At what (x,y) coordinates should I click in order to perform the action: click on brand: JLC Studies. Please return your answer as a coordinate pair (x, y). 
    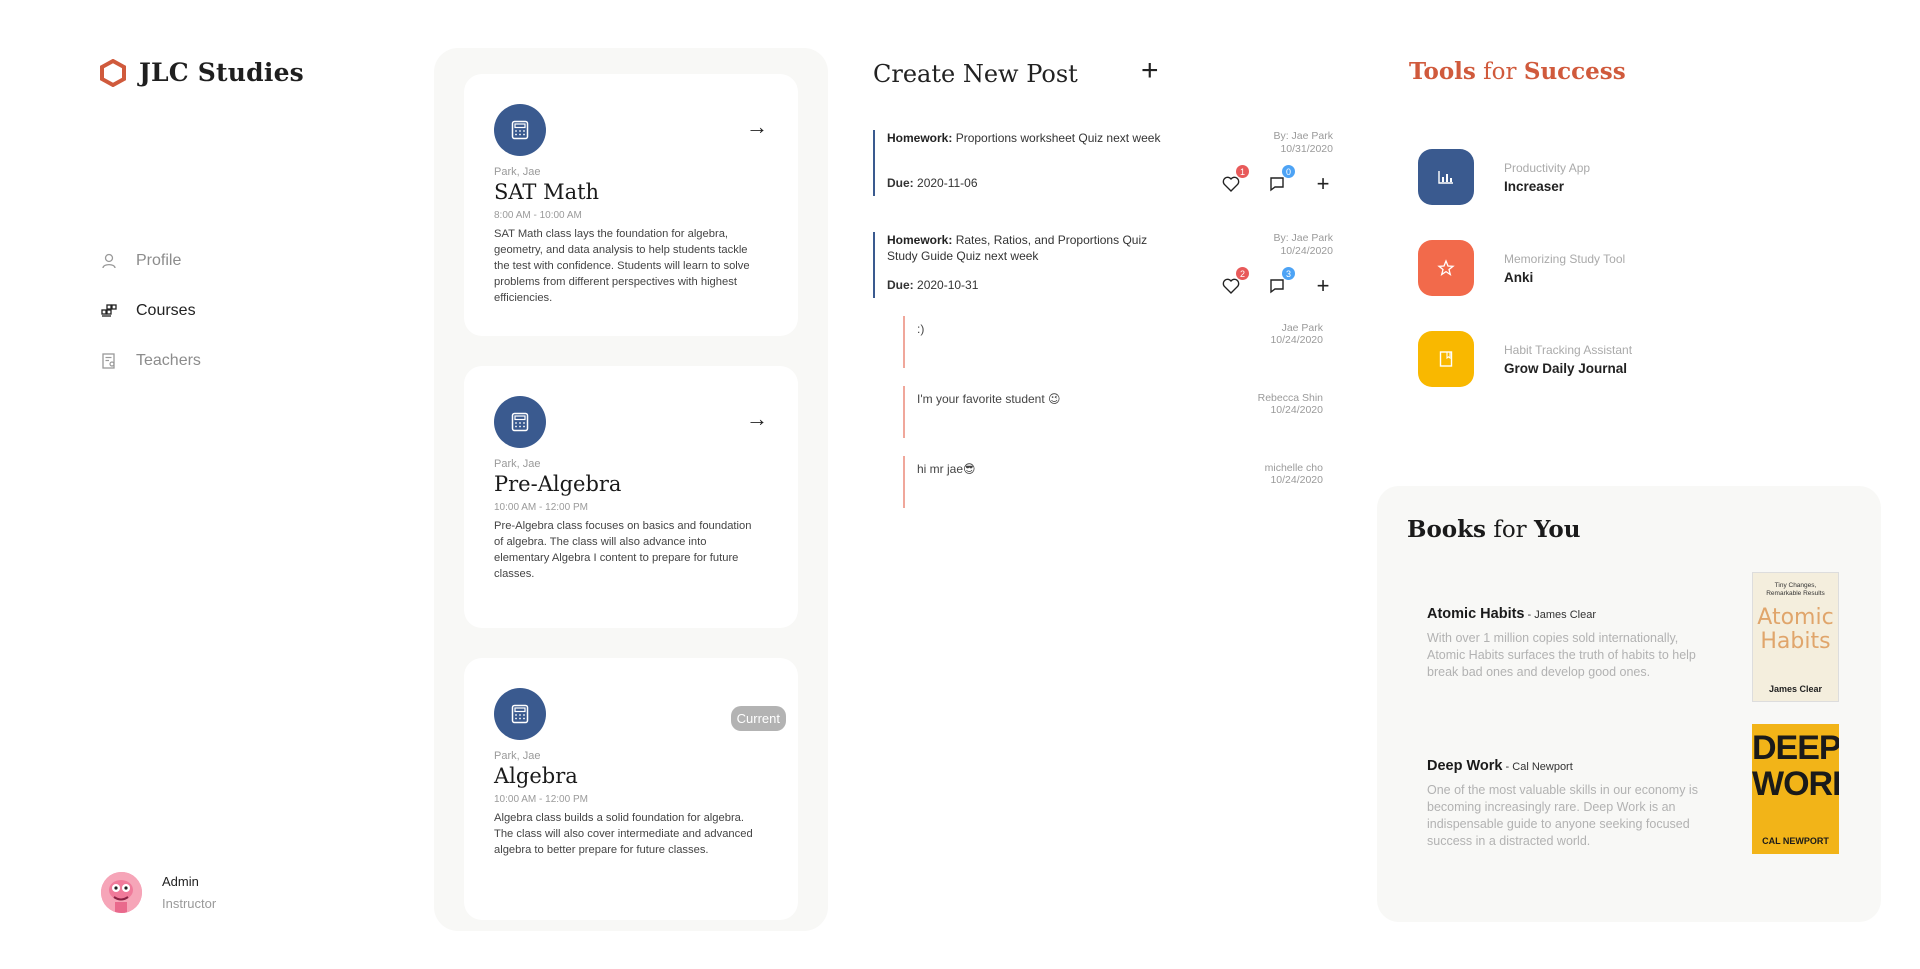
    Looking at the image, I should click on (201, 72).